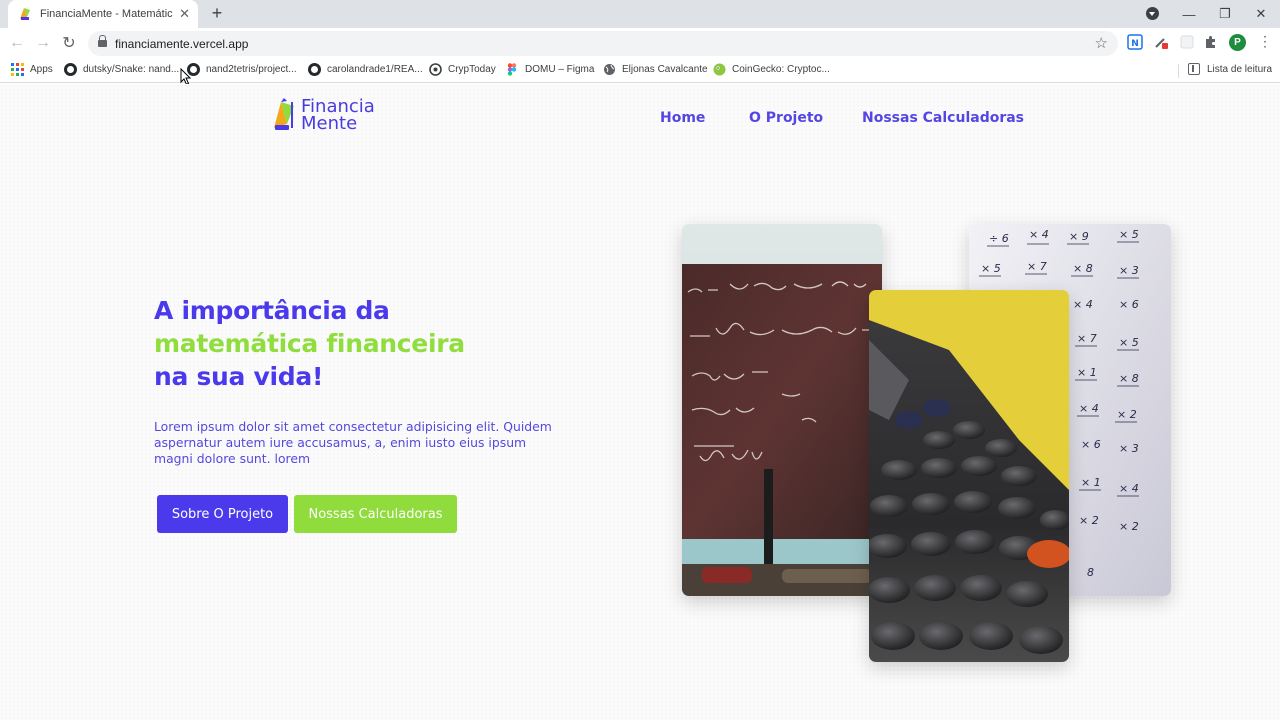 This screenshot has height=720, width=1280. What do you see at coordinates (472, 69) in the screenshot?
I see `bookmark-label: CrypToday` at bounding box center [472, 69].